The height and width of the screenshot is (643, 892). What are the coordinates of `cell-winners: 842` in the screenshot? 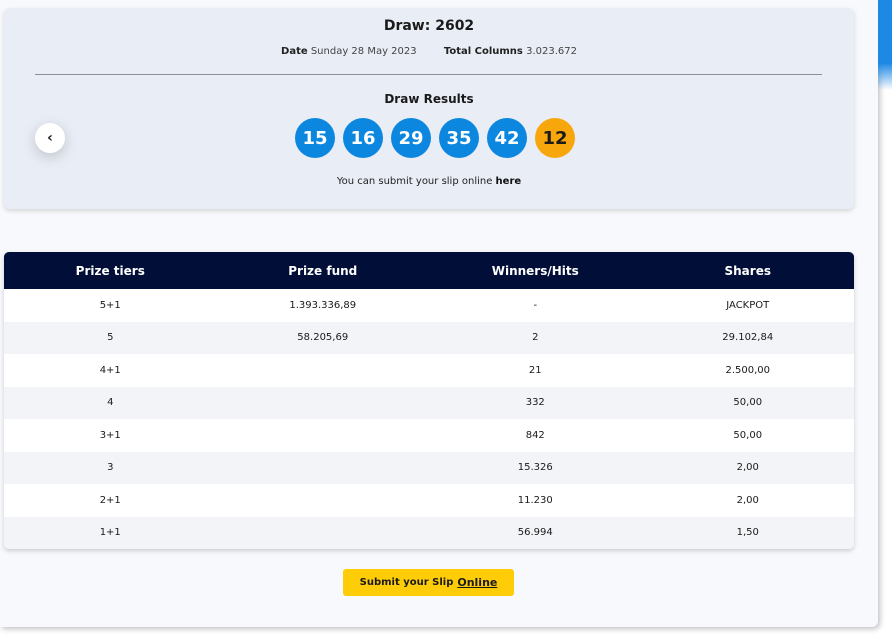 It's located at (535, 435).